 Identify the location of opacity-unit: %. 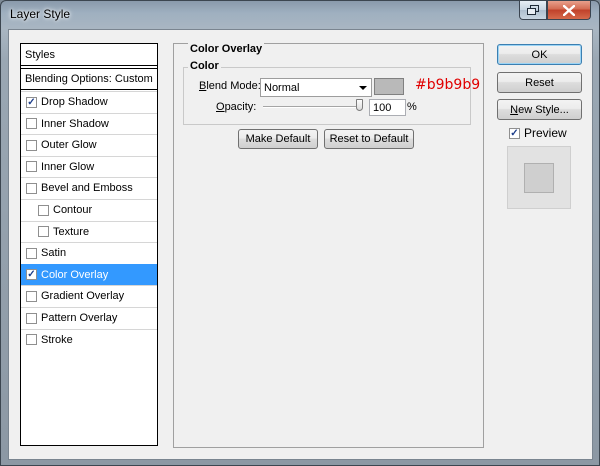
(412, 107).